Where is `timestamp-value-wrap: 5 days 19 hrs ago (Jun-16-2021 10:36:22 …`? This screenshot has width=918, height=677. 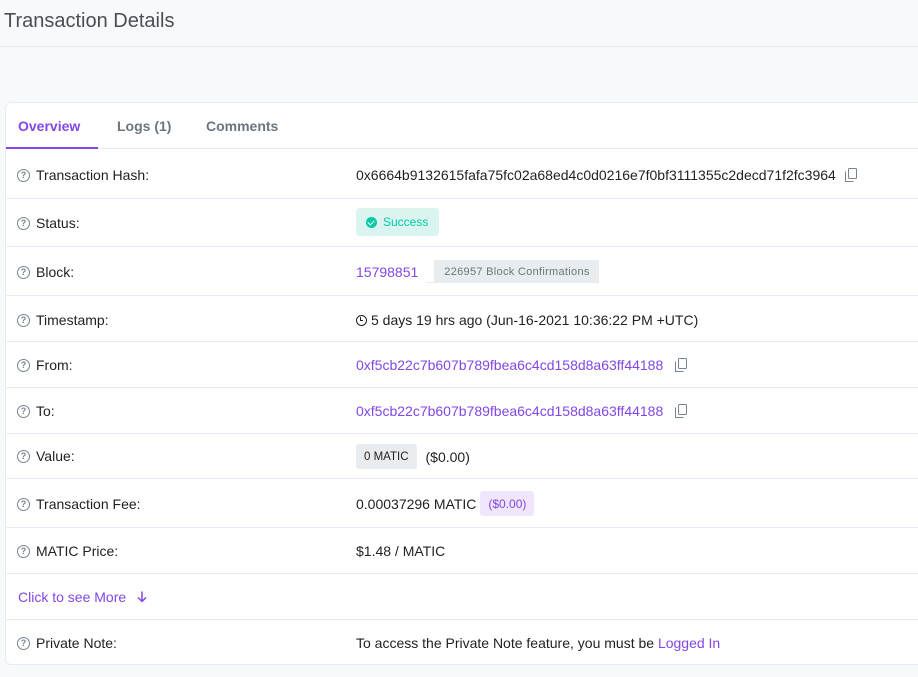 timestamp-value-wrap: 5 days 19 hrs ago (Jun-16-2021 10:36:22 … is located at coordinates (527, 320).